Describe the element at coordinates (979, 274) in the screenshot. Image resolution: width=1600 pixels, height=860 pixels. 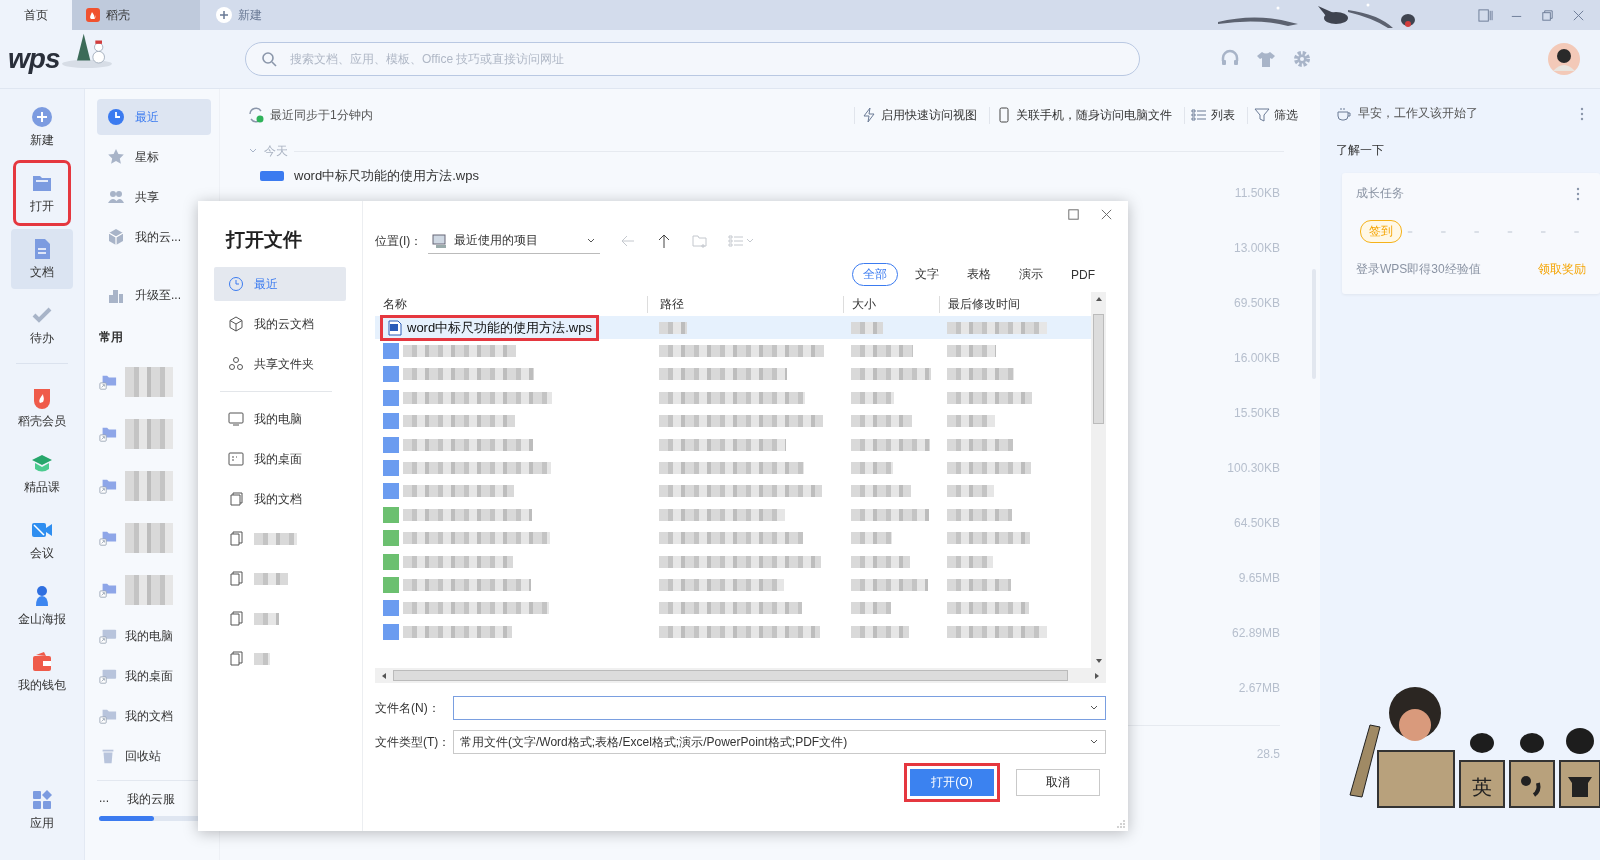
I see `filter-tab: 表格` at that location.